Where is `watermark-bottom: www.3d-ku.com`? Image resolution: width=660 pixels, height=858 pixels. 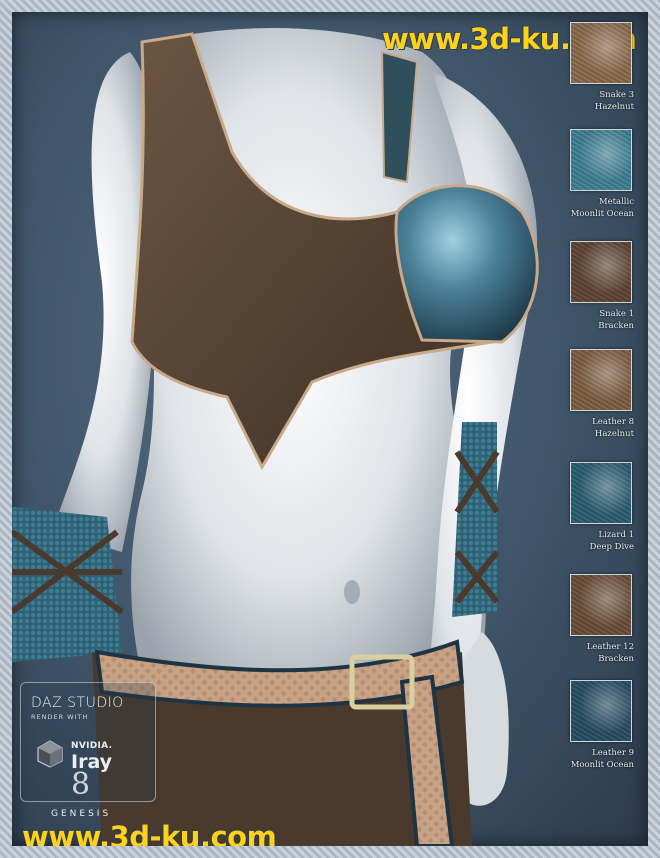 watermark-bottom: www.3d-ku.com is located at coordinates (149, 833).